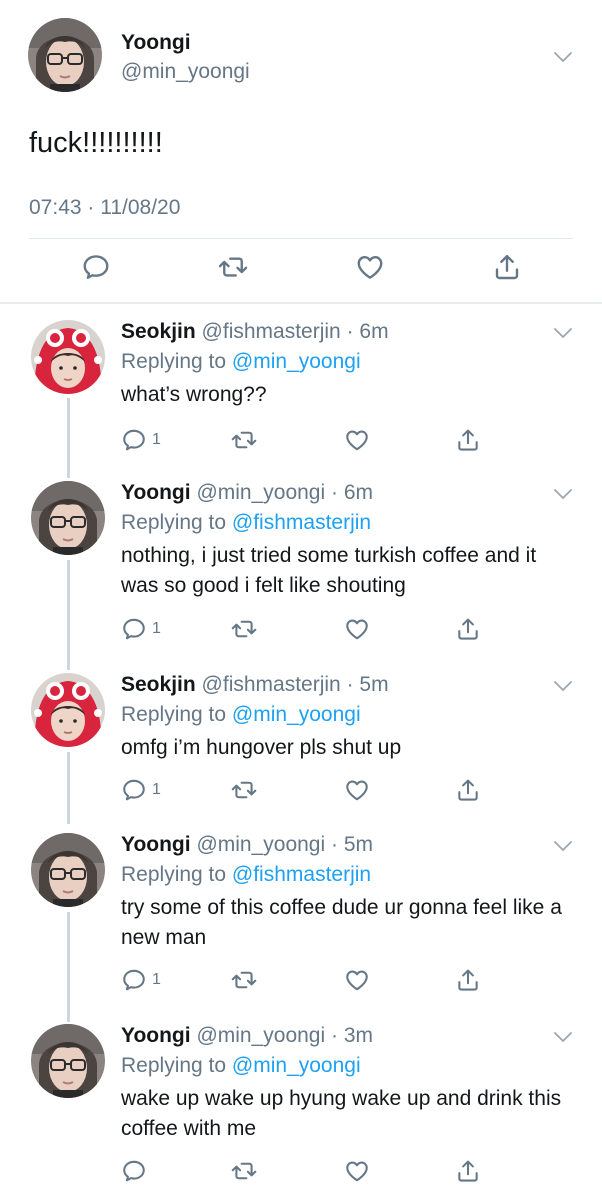 The image size is (602, 1200). What do you see at coordinates (96, 143) in the screenshot?
I see `tweet-text: fuck!!!!!!!!!!` at bounding box center [96, 143].